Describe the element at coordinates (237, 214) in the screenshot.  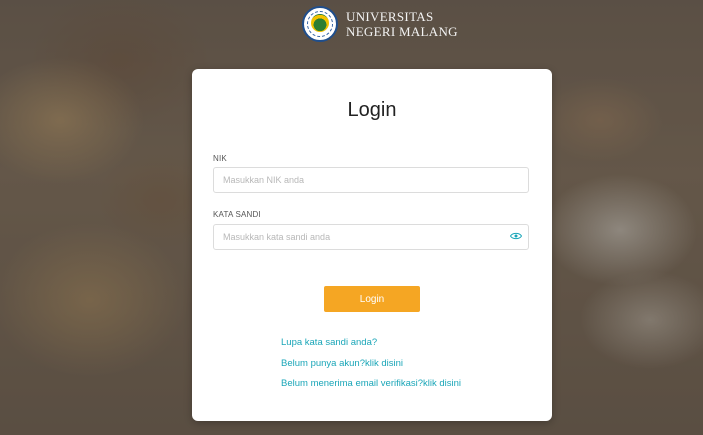
I see `password-label: KATA SANDI` at that location.